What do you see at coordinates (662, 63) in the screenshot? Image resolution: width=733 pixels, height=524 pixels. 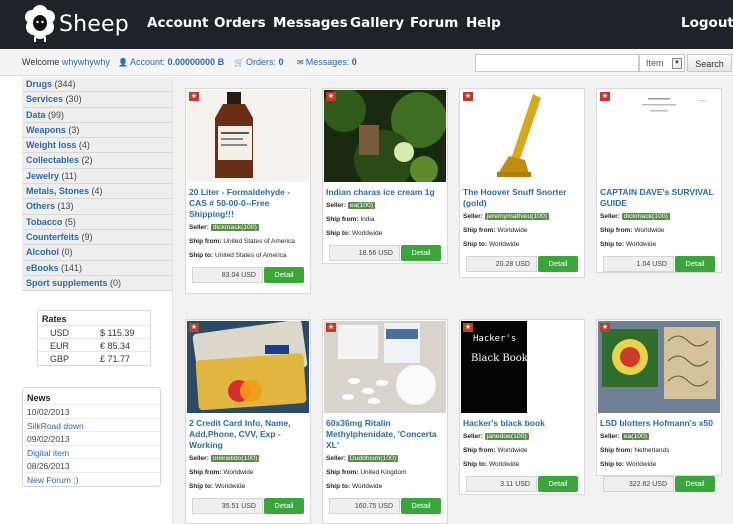 I see `search-type-select: Item ▼` at bounding box center [662, 63].